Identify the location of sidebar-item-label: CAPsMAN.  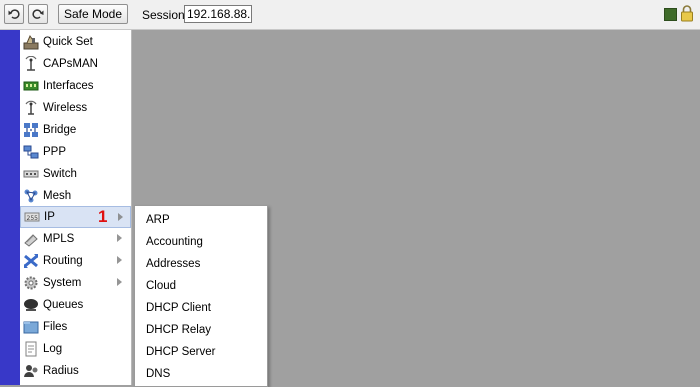
(70, 64).